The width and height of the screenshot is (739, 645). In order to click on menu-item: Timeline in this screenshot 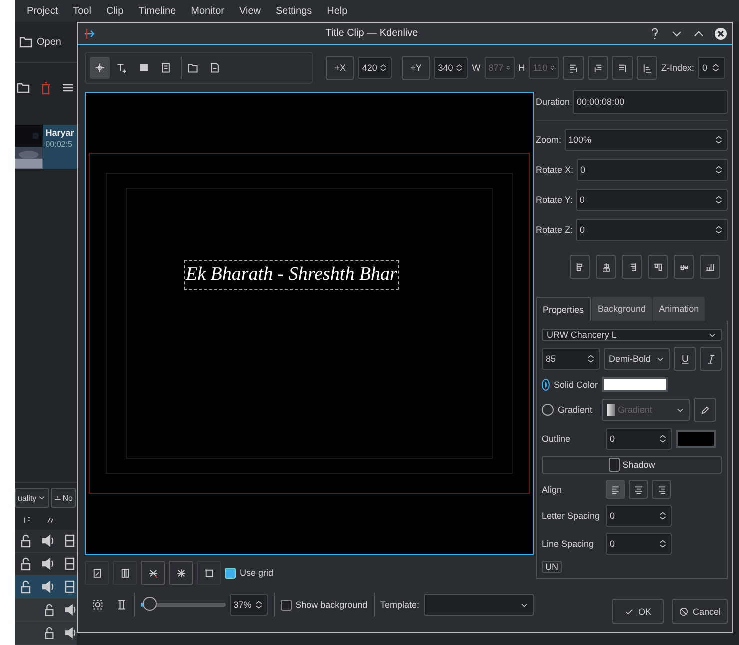, I will do `click(157, 11)`.